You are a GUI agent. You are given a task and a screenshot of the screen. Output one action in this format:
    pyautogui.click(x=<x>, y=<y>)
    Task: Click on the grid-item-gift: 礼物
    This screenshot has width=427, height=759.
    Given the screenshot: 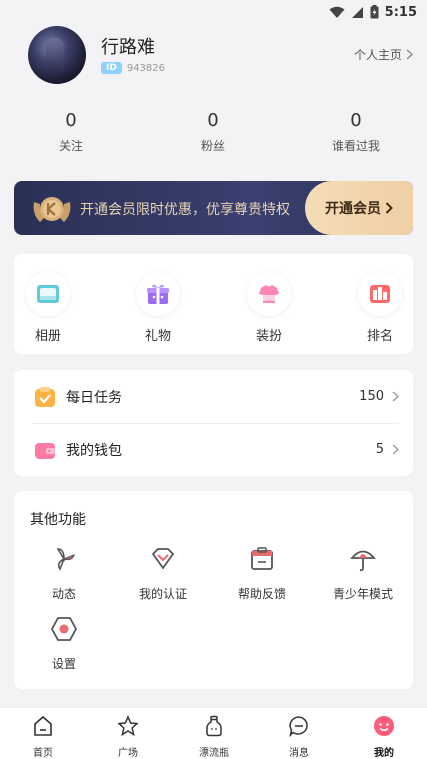 What is the action you would take?
    pyautogui.click(x=158, y=308)
    